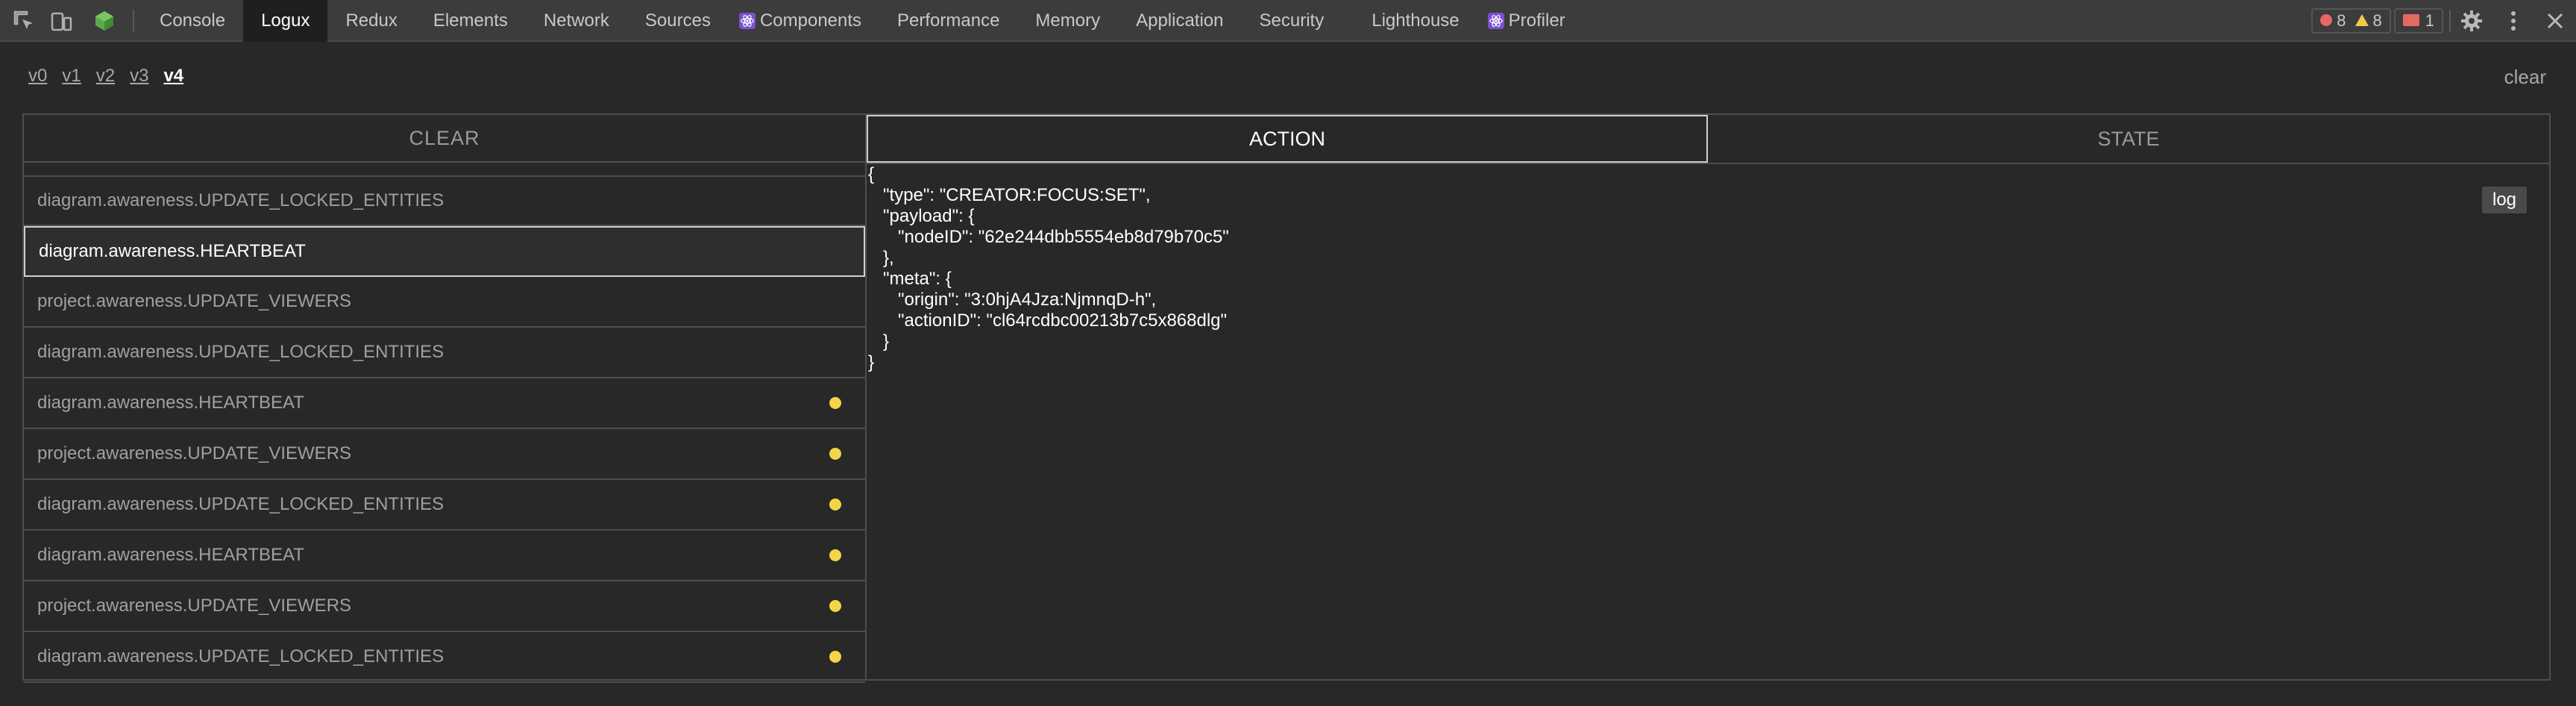 This screenshot has width=2576, height=706. I want to click on tab-elements: Elements, so click(471, 21).